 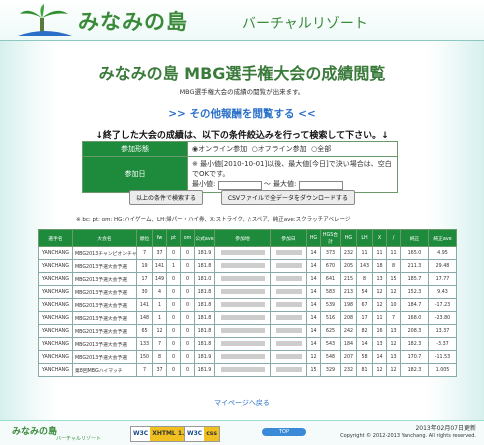 I want to click on csv-download-button: CSVファイルで全データをダウンロードする, so click(x=288, y=197).